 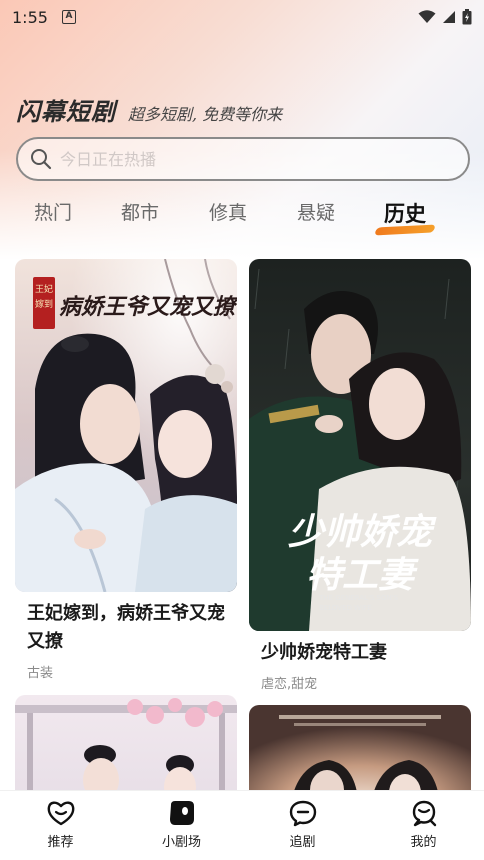 I want to click on drama-title: 少帅娇宠特工妻, so click(x=324, y=652).